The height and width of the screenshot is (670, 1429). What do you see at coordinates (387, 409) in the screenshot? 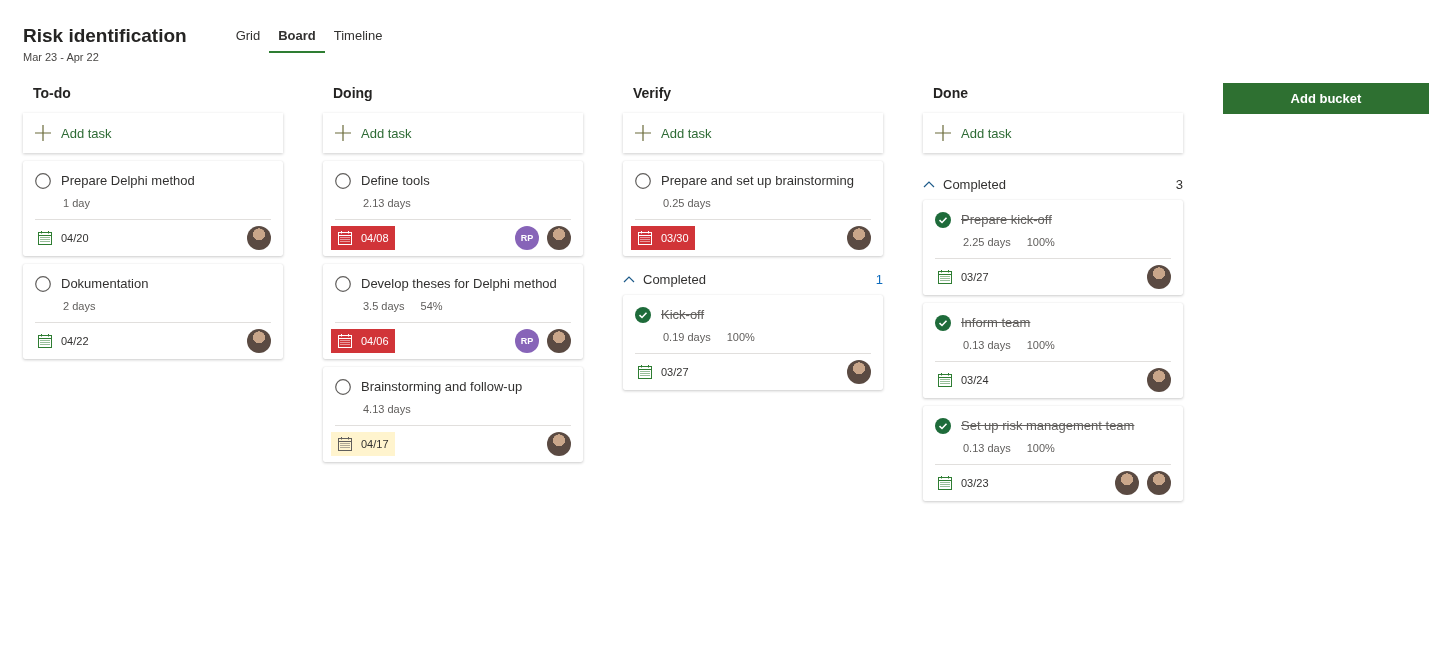
I see `task-duration: 4.13 days` at bounding box center [387, 409].